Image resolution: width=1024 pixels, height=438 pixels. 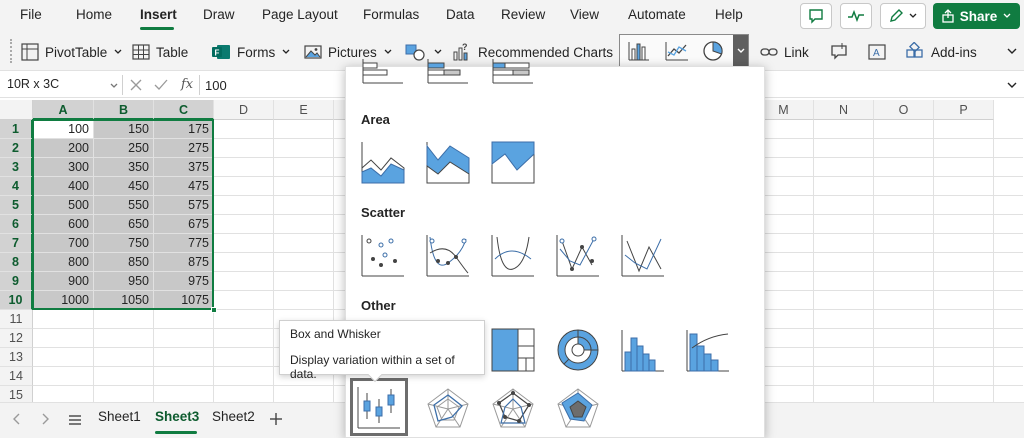 What do you see at coordinates (964, 110) in the screenshot?
I see `column-header-p: P` at bounding box center [964, 110].